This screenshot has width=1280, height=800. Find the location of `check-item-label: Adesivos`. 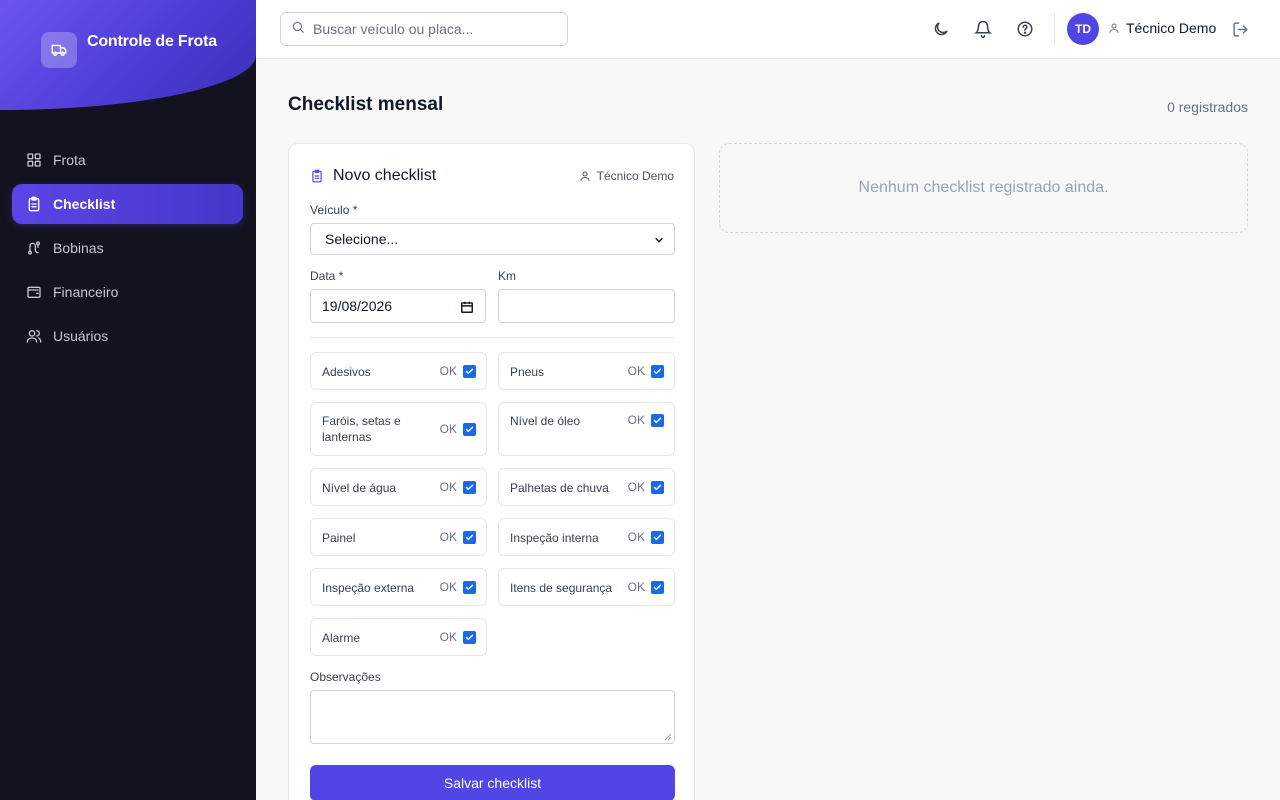

check-item-label: Adesivos is located at coordinates (346, 372).